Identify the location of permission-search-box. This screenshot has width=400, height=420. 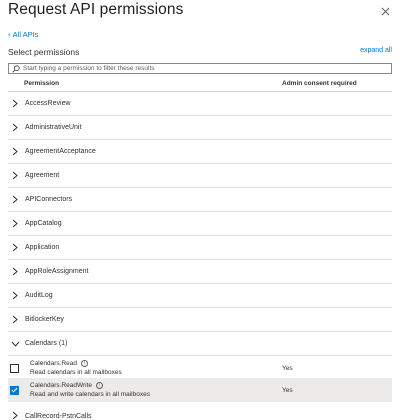
(200, 68).